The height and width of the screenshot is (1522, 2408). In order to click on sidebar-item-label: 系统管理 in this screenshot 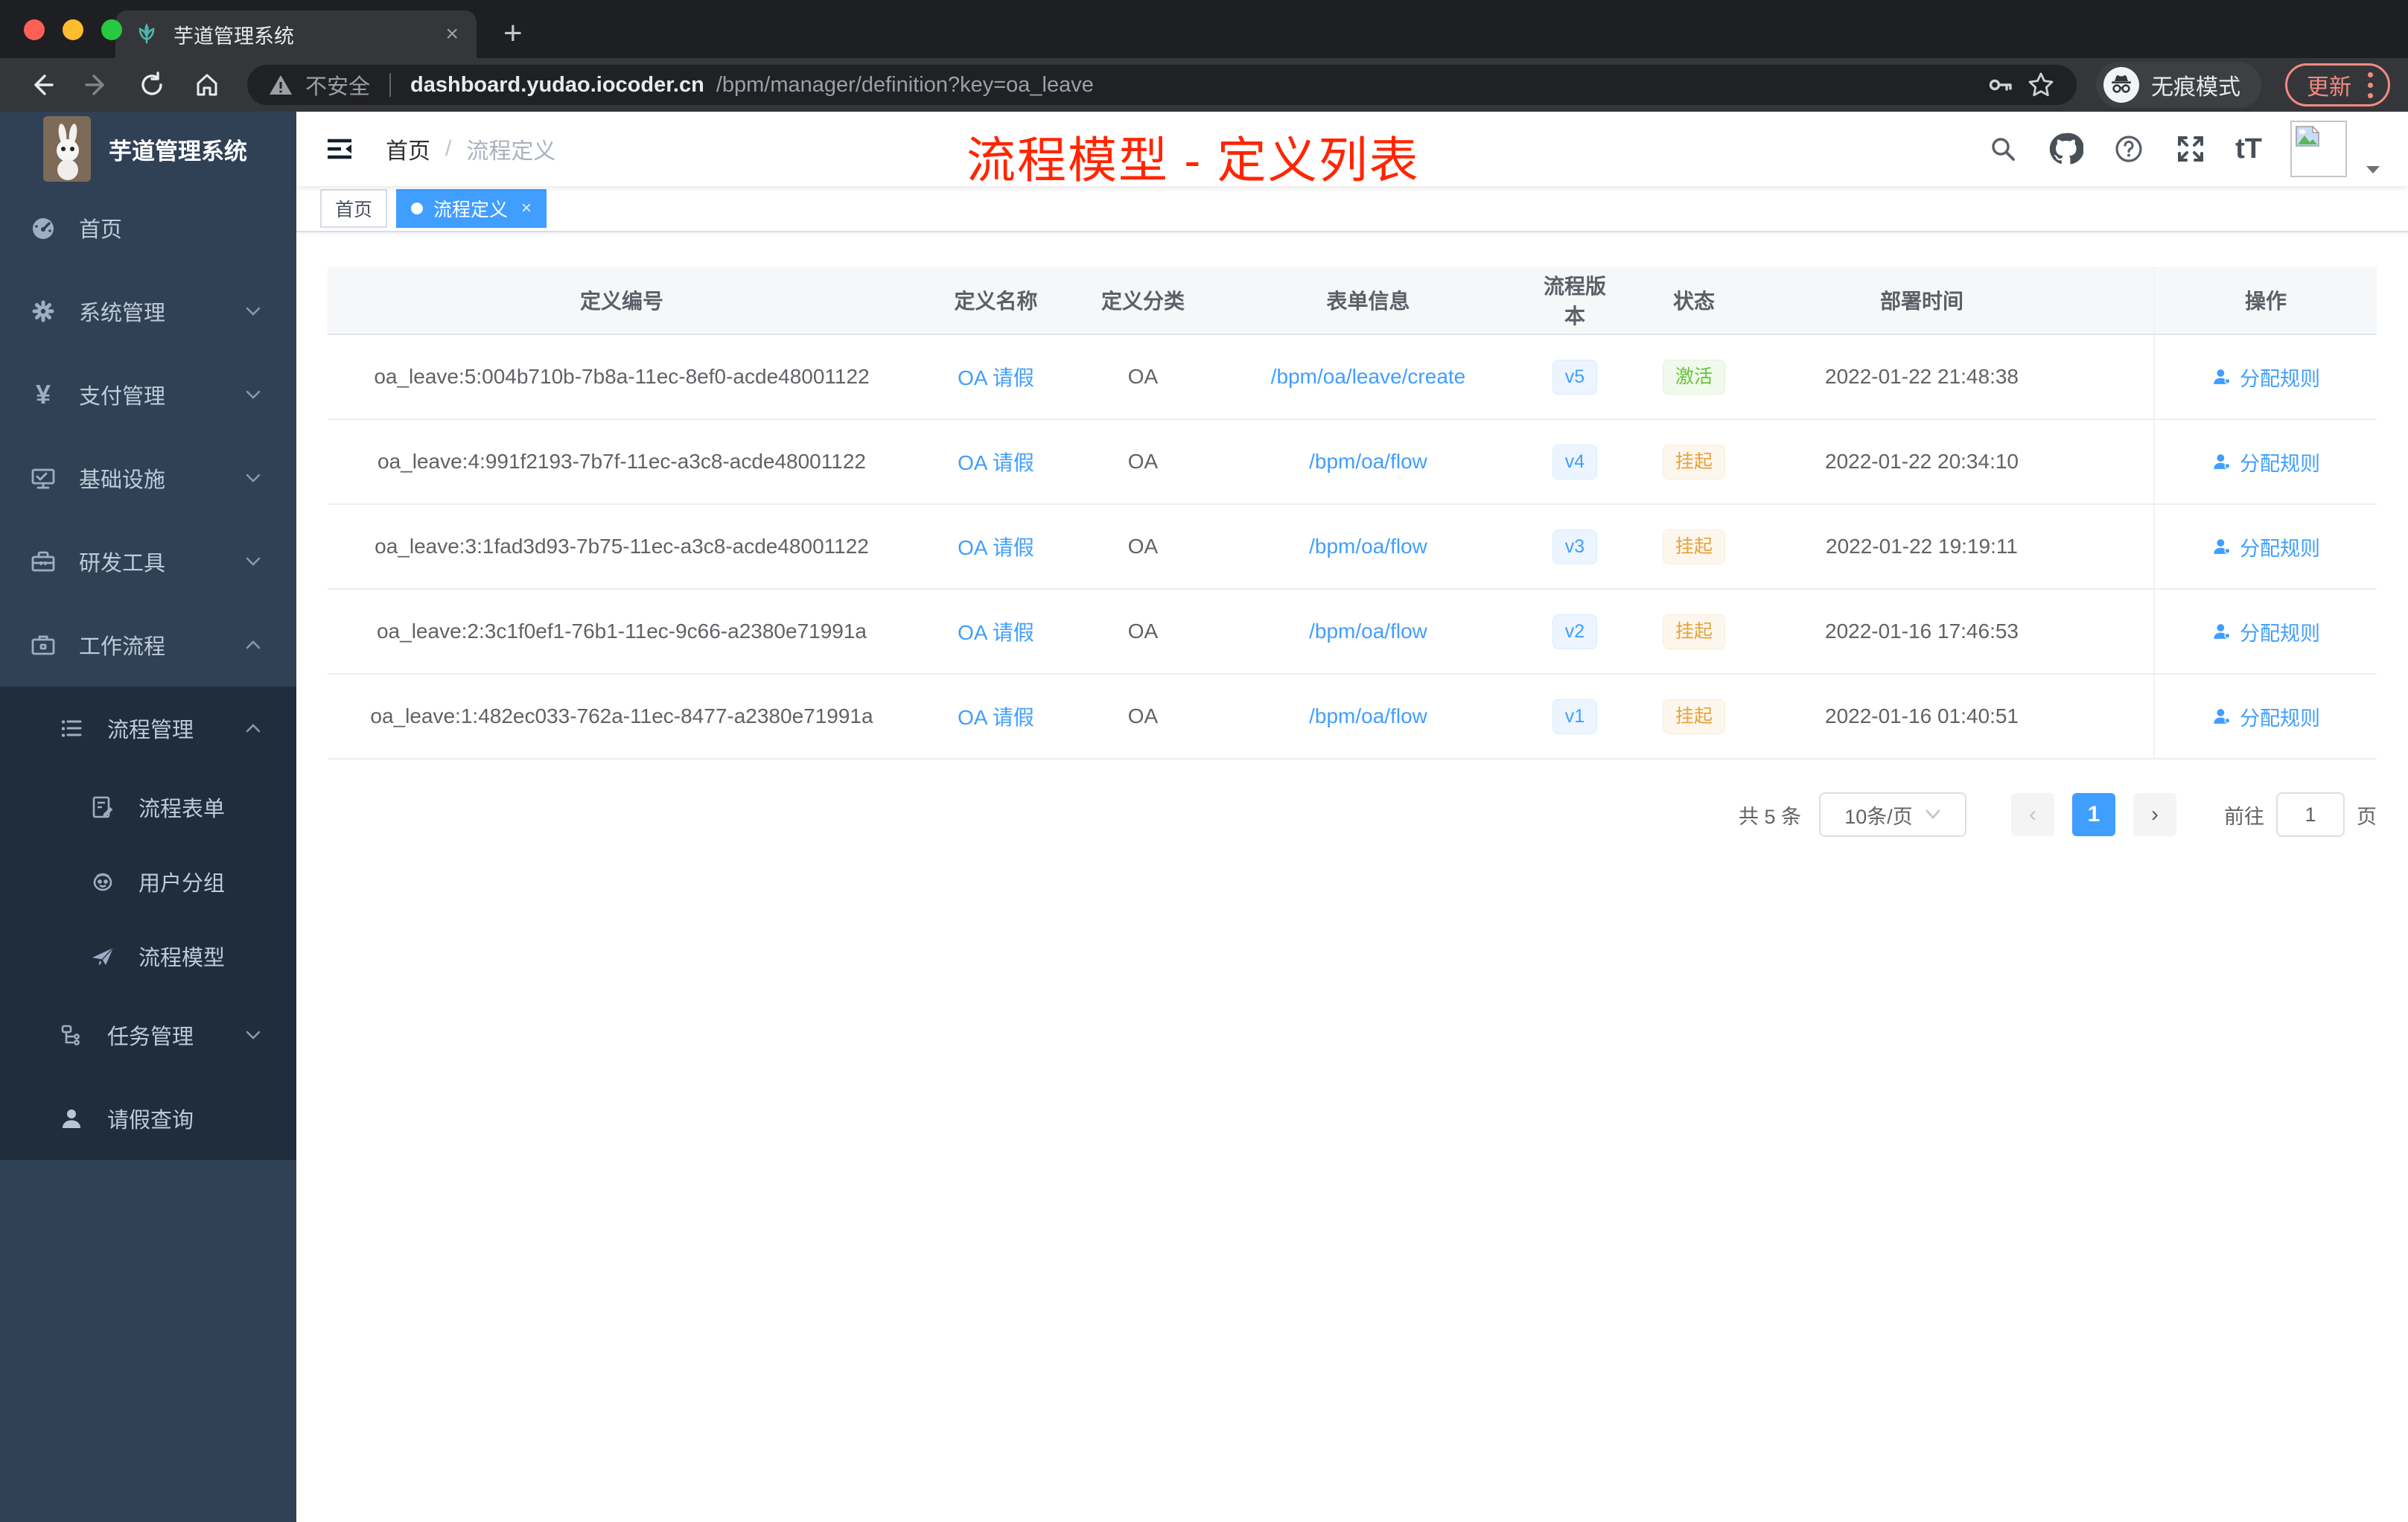, I will do `click(122, 313)`.